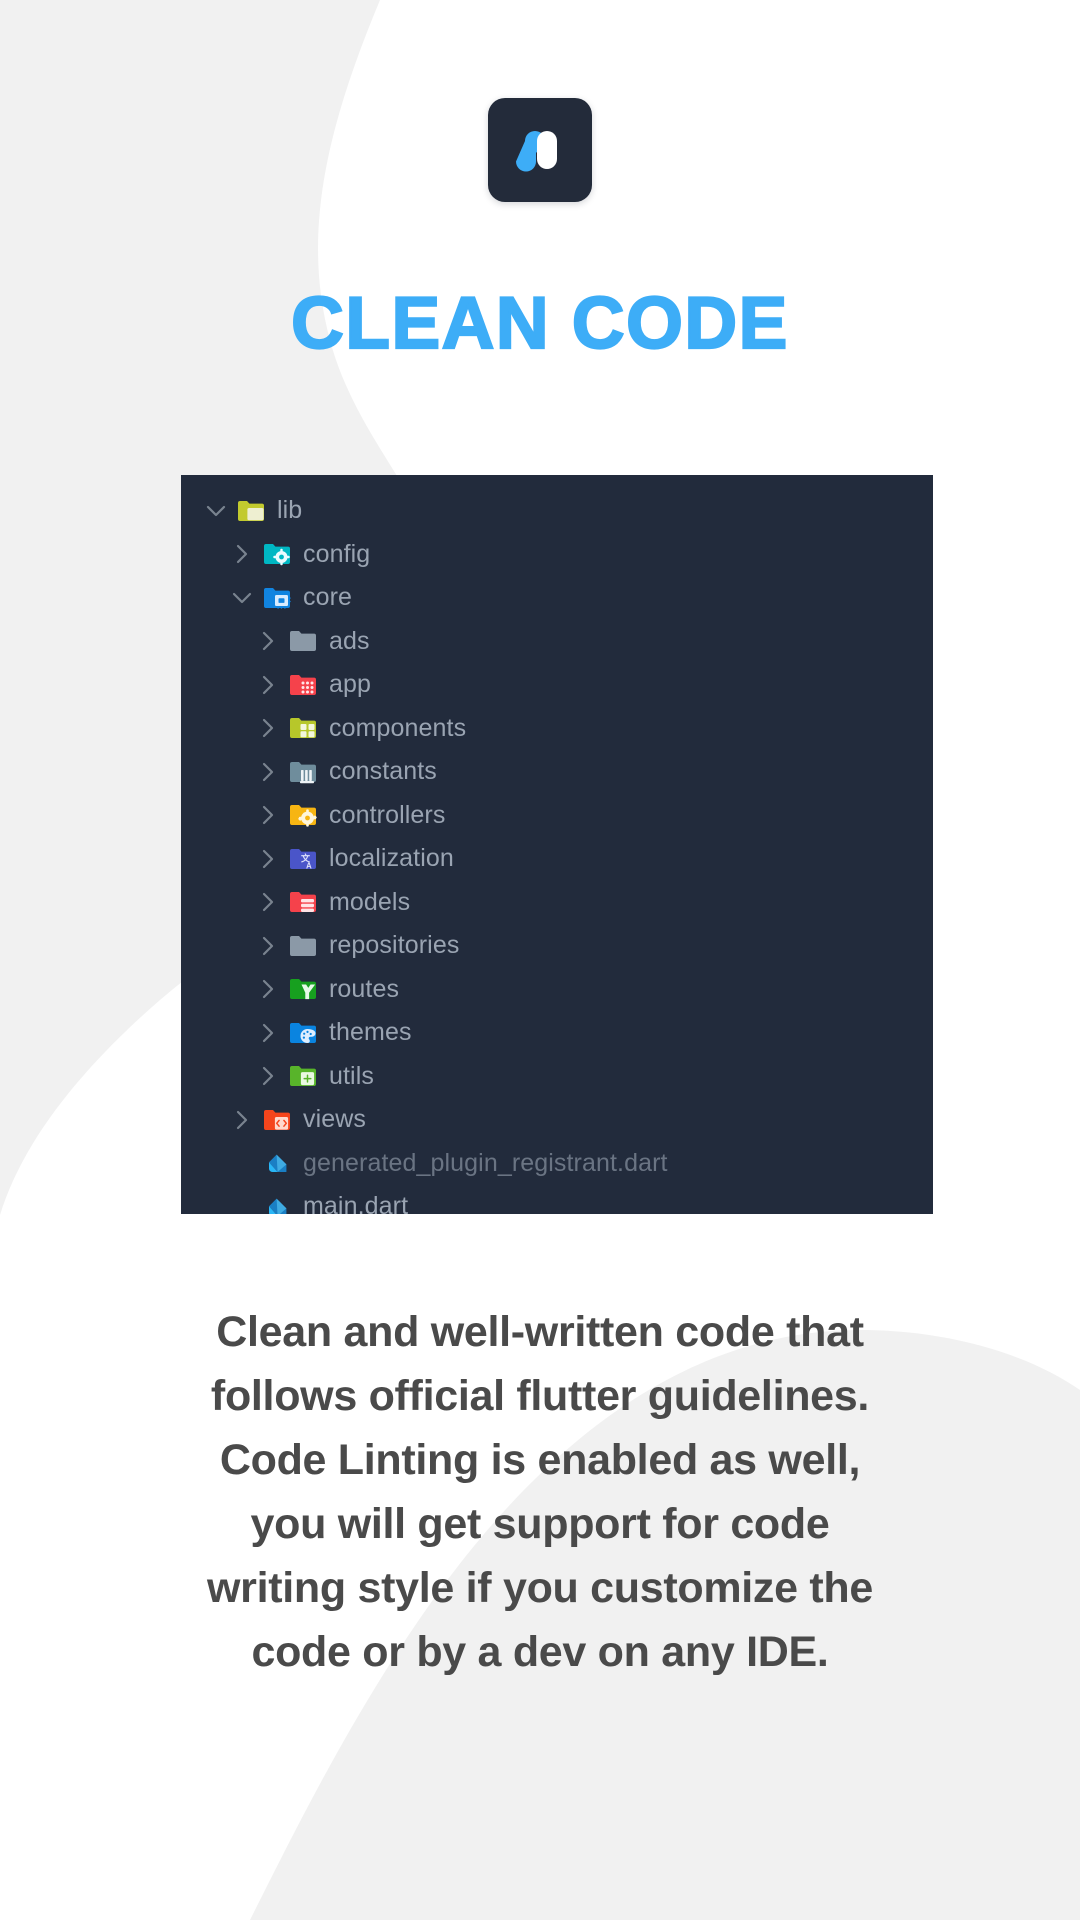  I want to click on tree-row: controllers, so click(557, 816).